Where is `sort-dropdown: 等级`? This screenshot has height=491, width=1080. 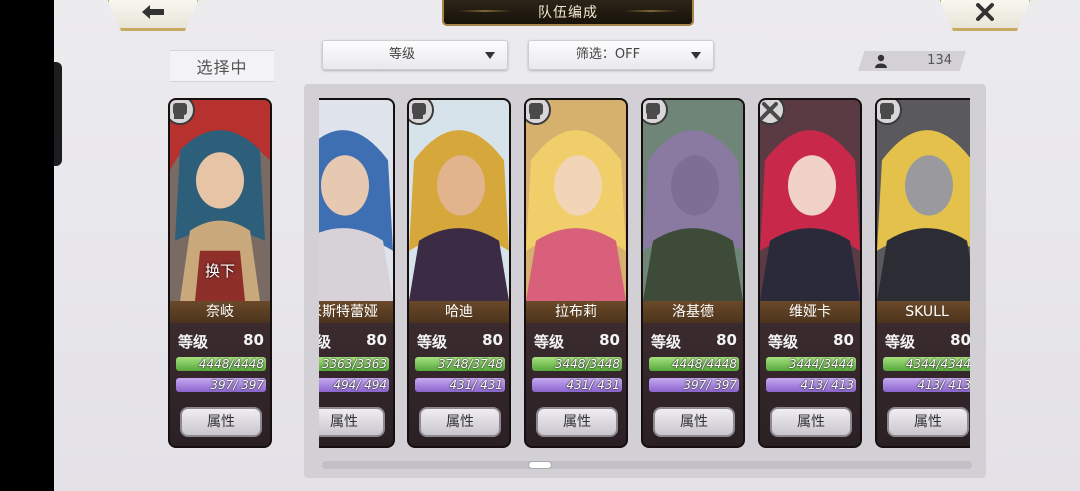 sort-dropdown: 等级 is located at coordinates (415, 55).